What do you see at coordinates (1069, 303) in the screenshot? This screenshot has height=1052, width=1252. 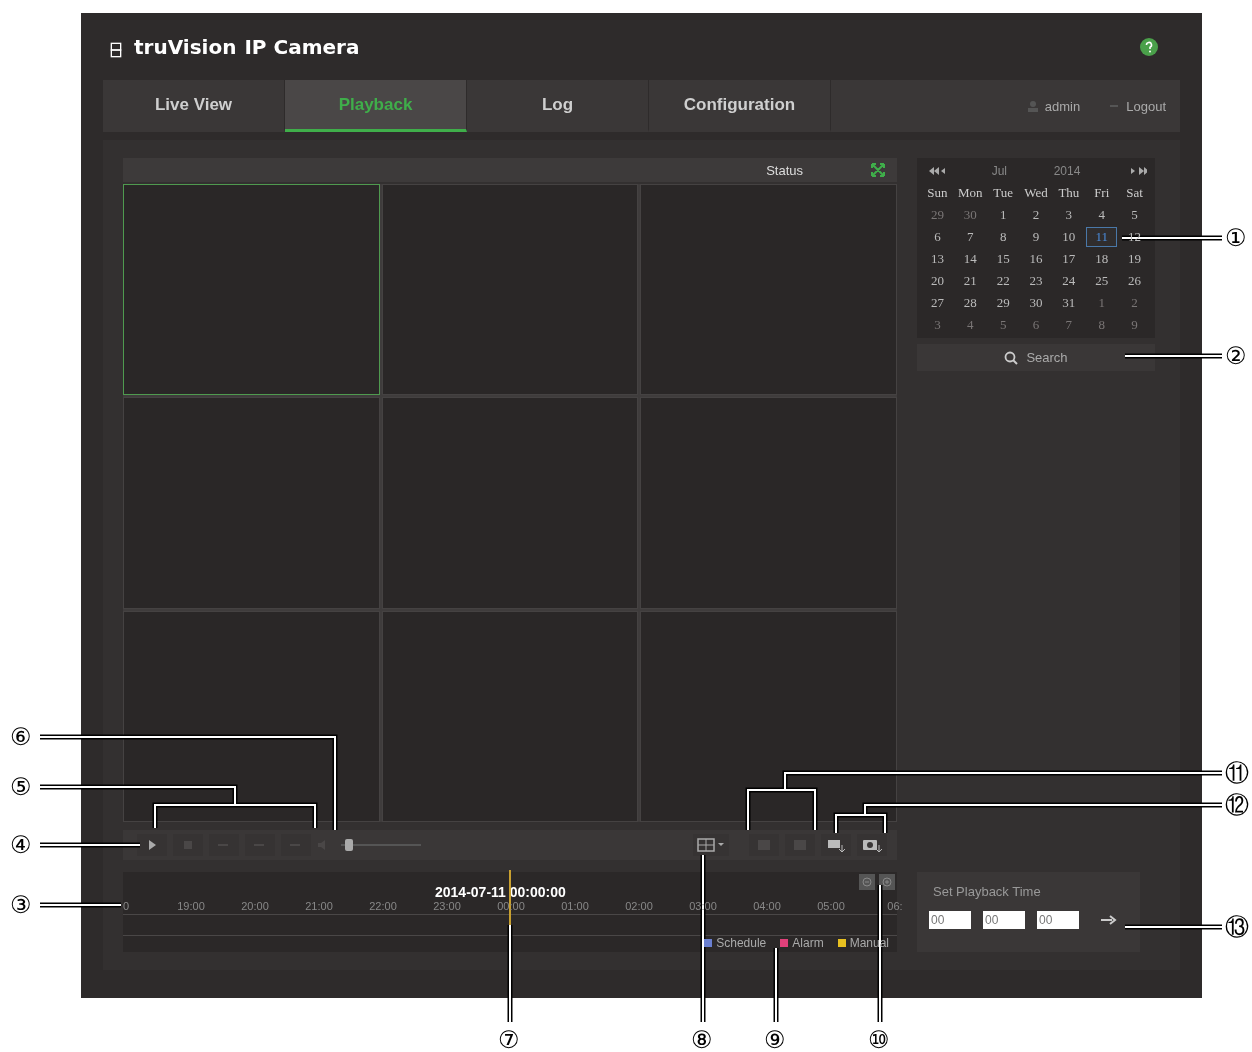 I see `calendar-day: 31` at bounding box center [1069, 303].